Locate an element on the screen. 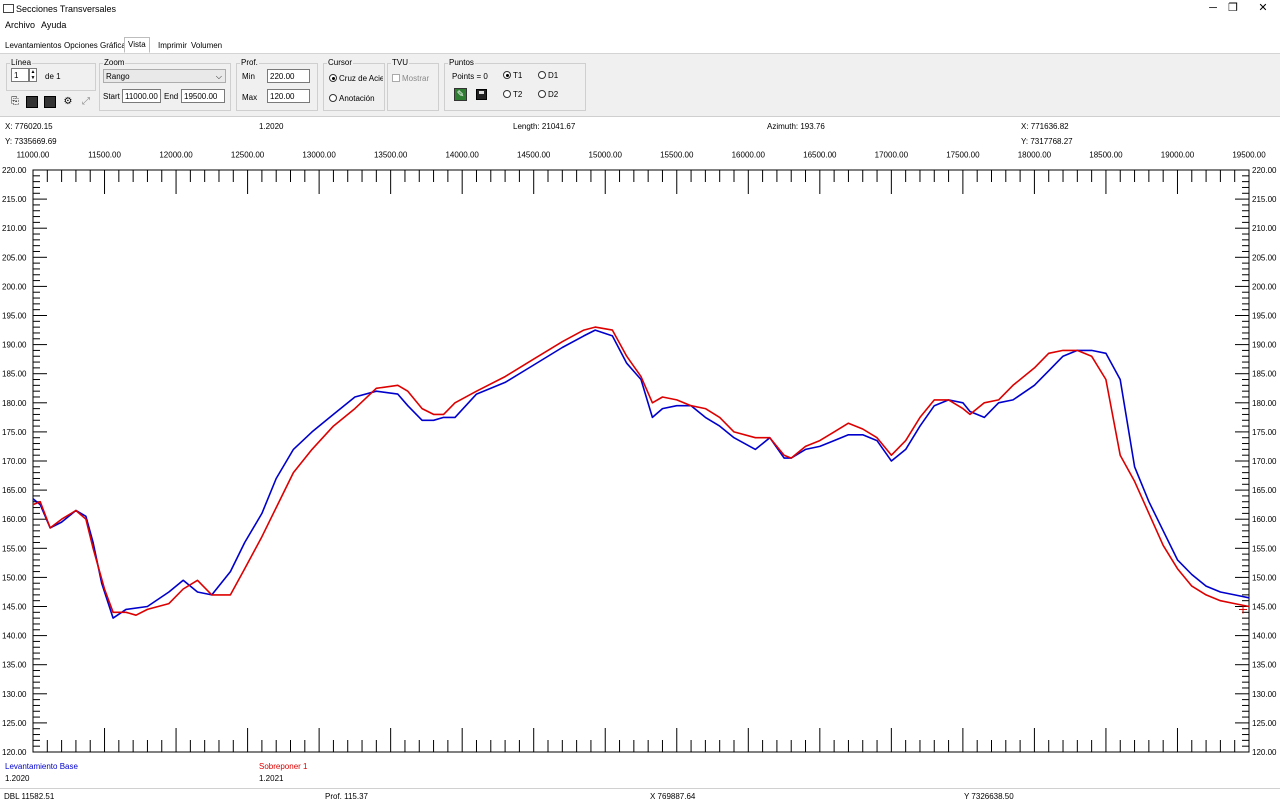  x-tick-label: 16500.00 is located at coordinates (820, 155).